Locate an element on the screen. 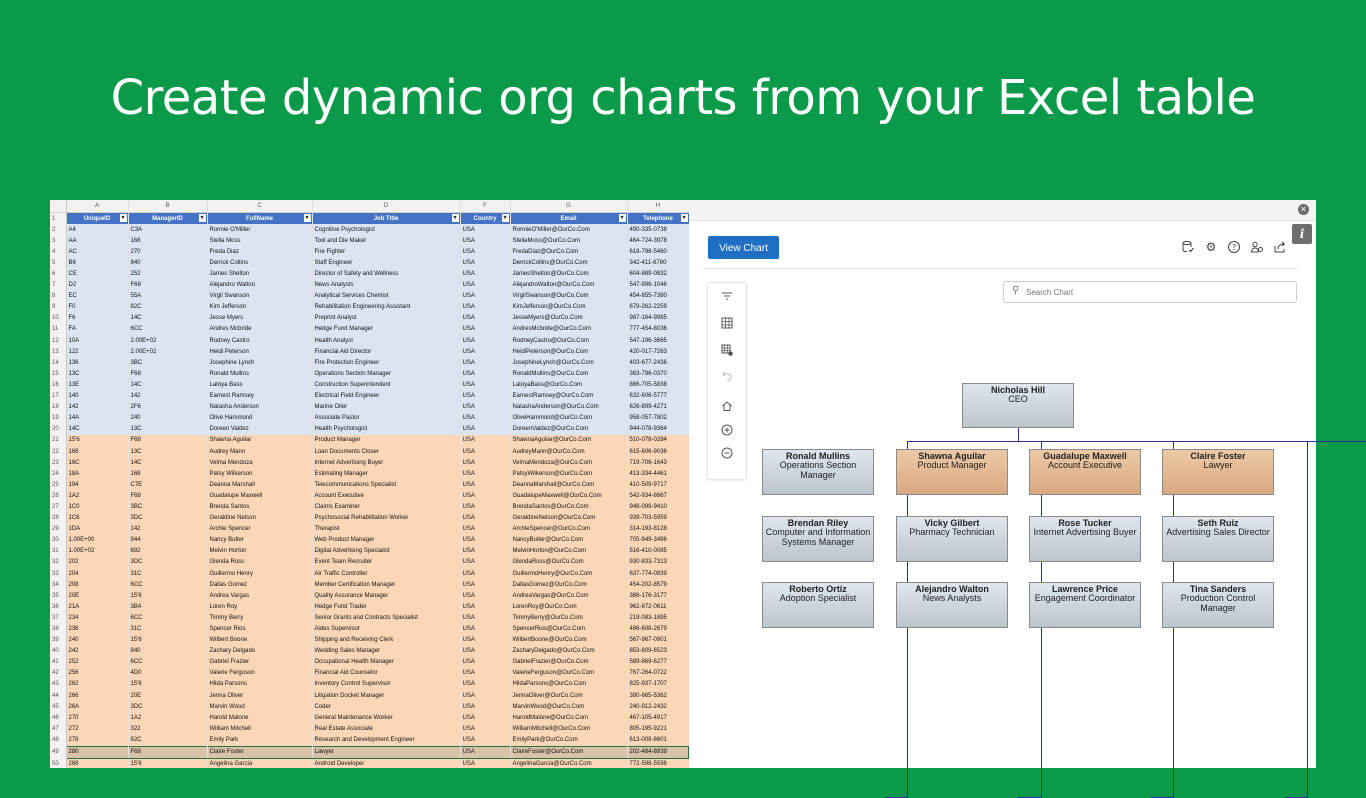  org-node: Rose Tucker Internet Advertising Buyer is located at coordinates (1085, 539).